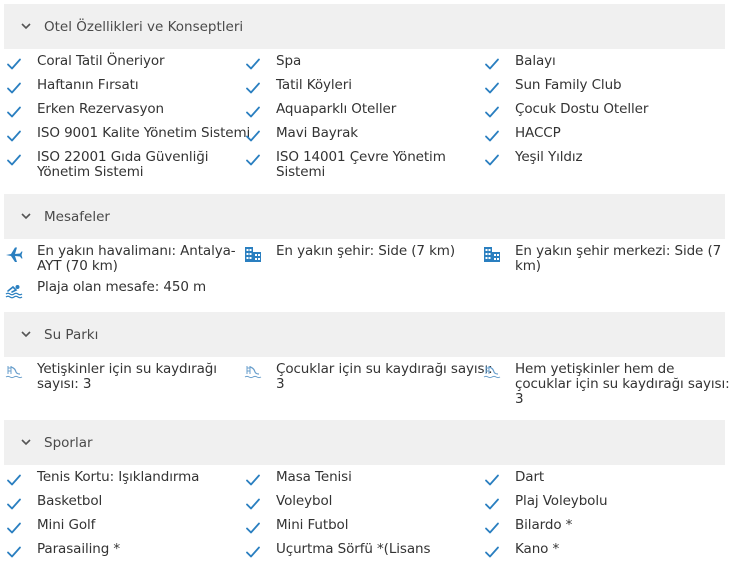 Image resolution: width=731 pixels, height=561 pixels. I want to click on feature-item: Kano *, so click(537, 549).